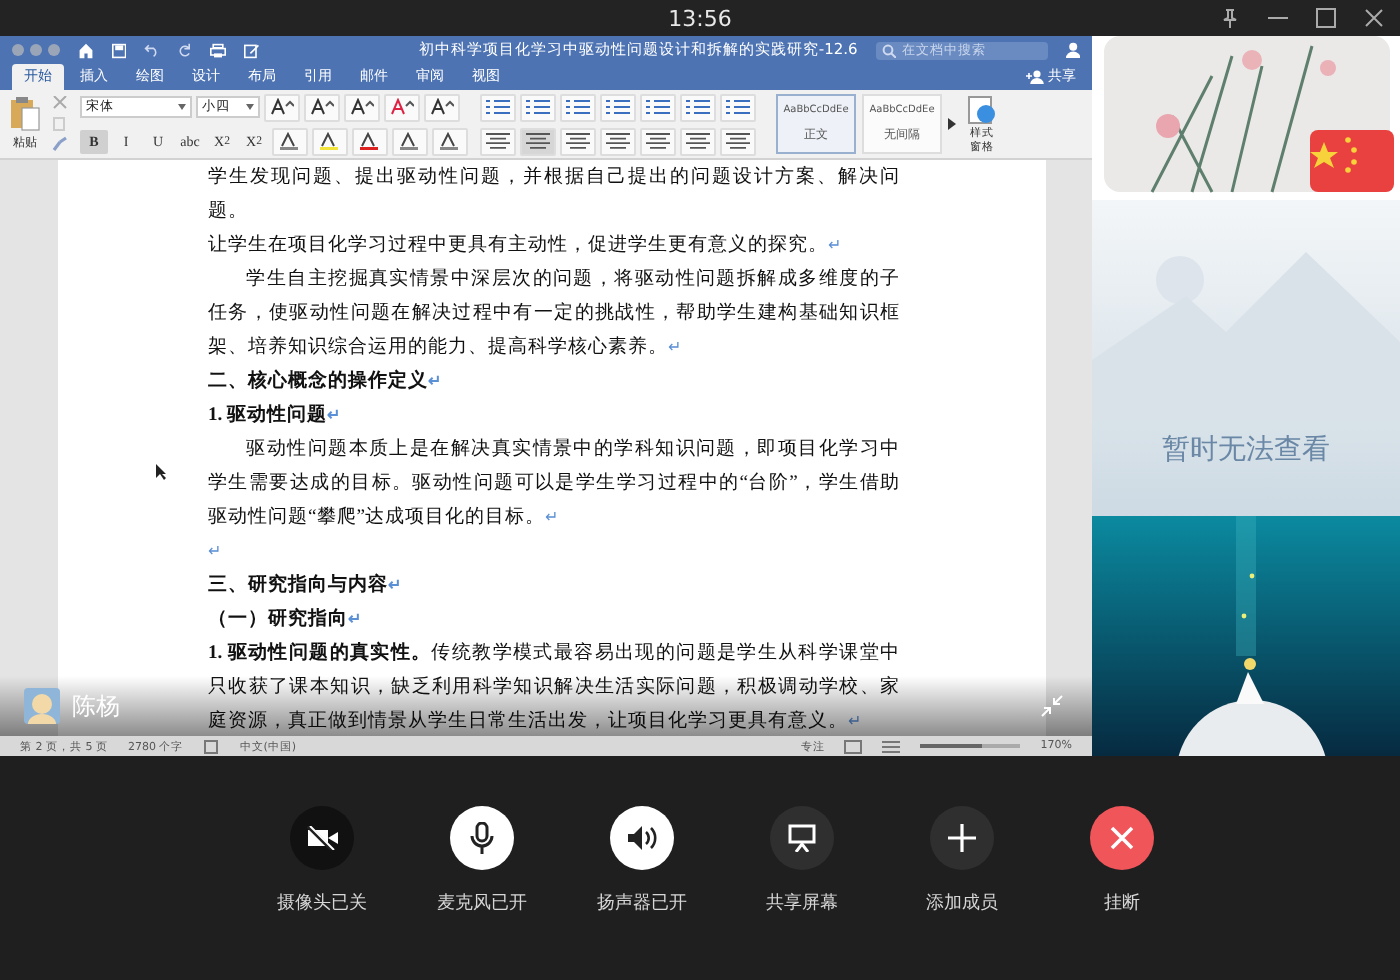  What do you see at coordinates (482, 838) in the screenshot?
I see `microphone-icon` at bounding box center [482, 838].